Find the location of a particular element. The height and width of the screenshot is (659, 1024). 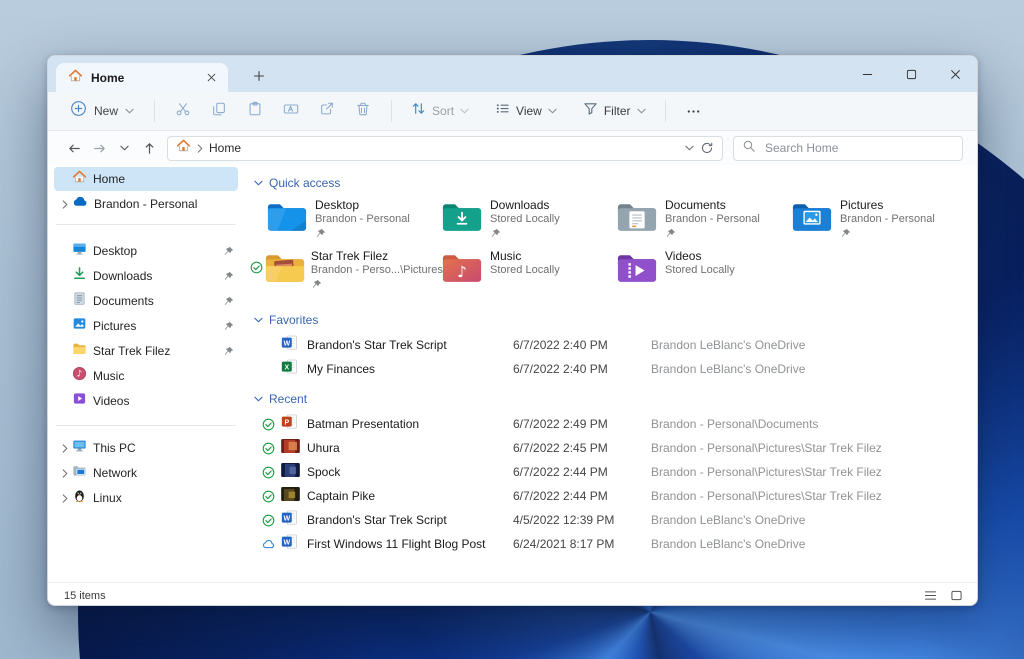

address-bar: Home is located at coordinates (445, 148).